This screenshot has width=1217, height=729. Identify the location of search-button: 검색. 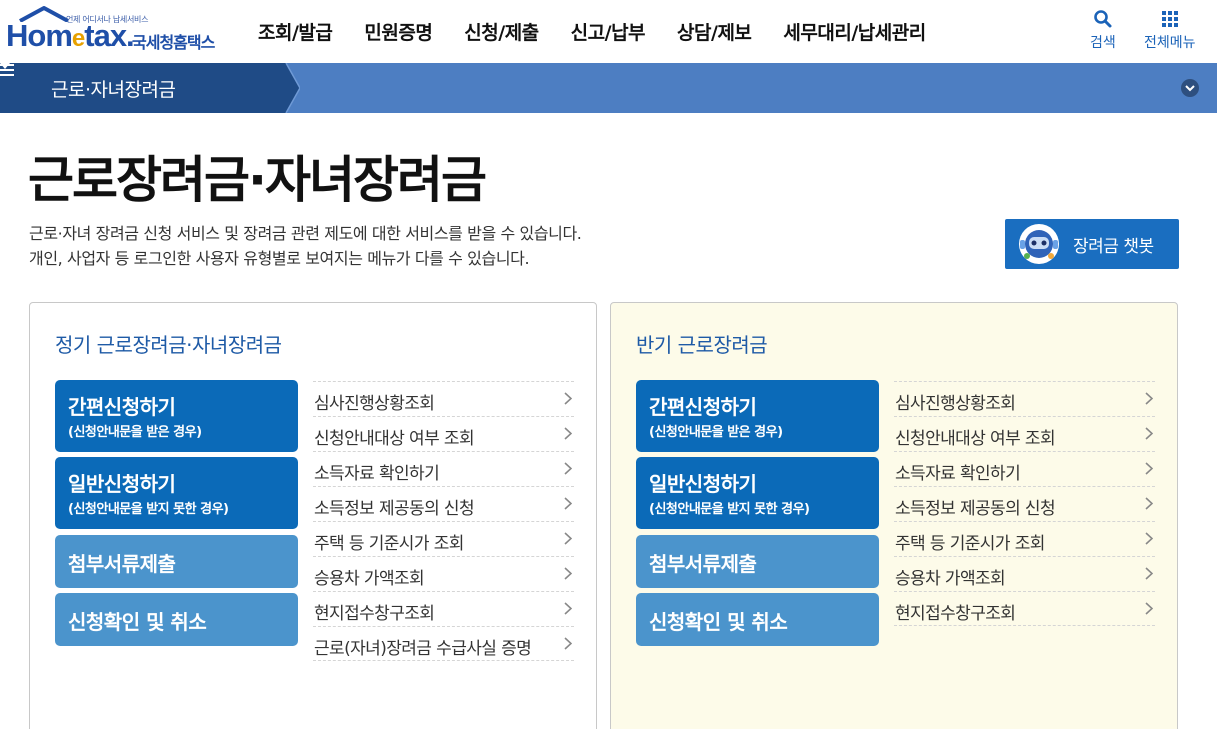
(1103, 29).